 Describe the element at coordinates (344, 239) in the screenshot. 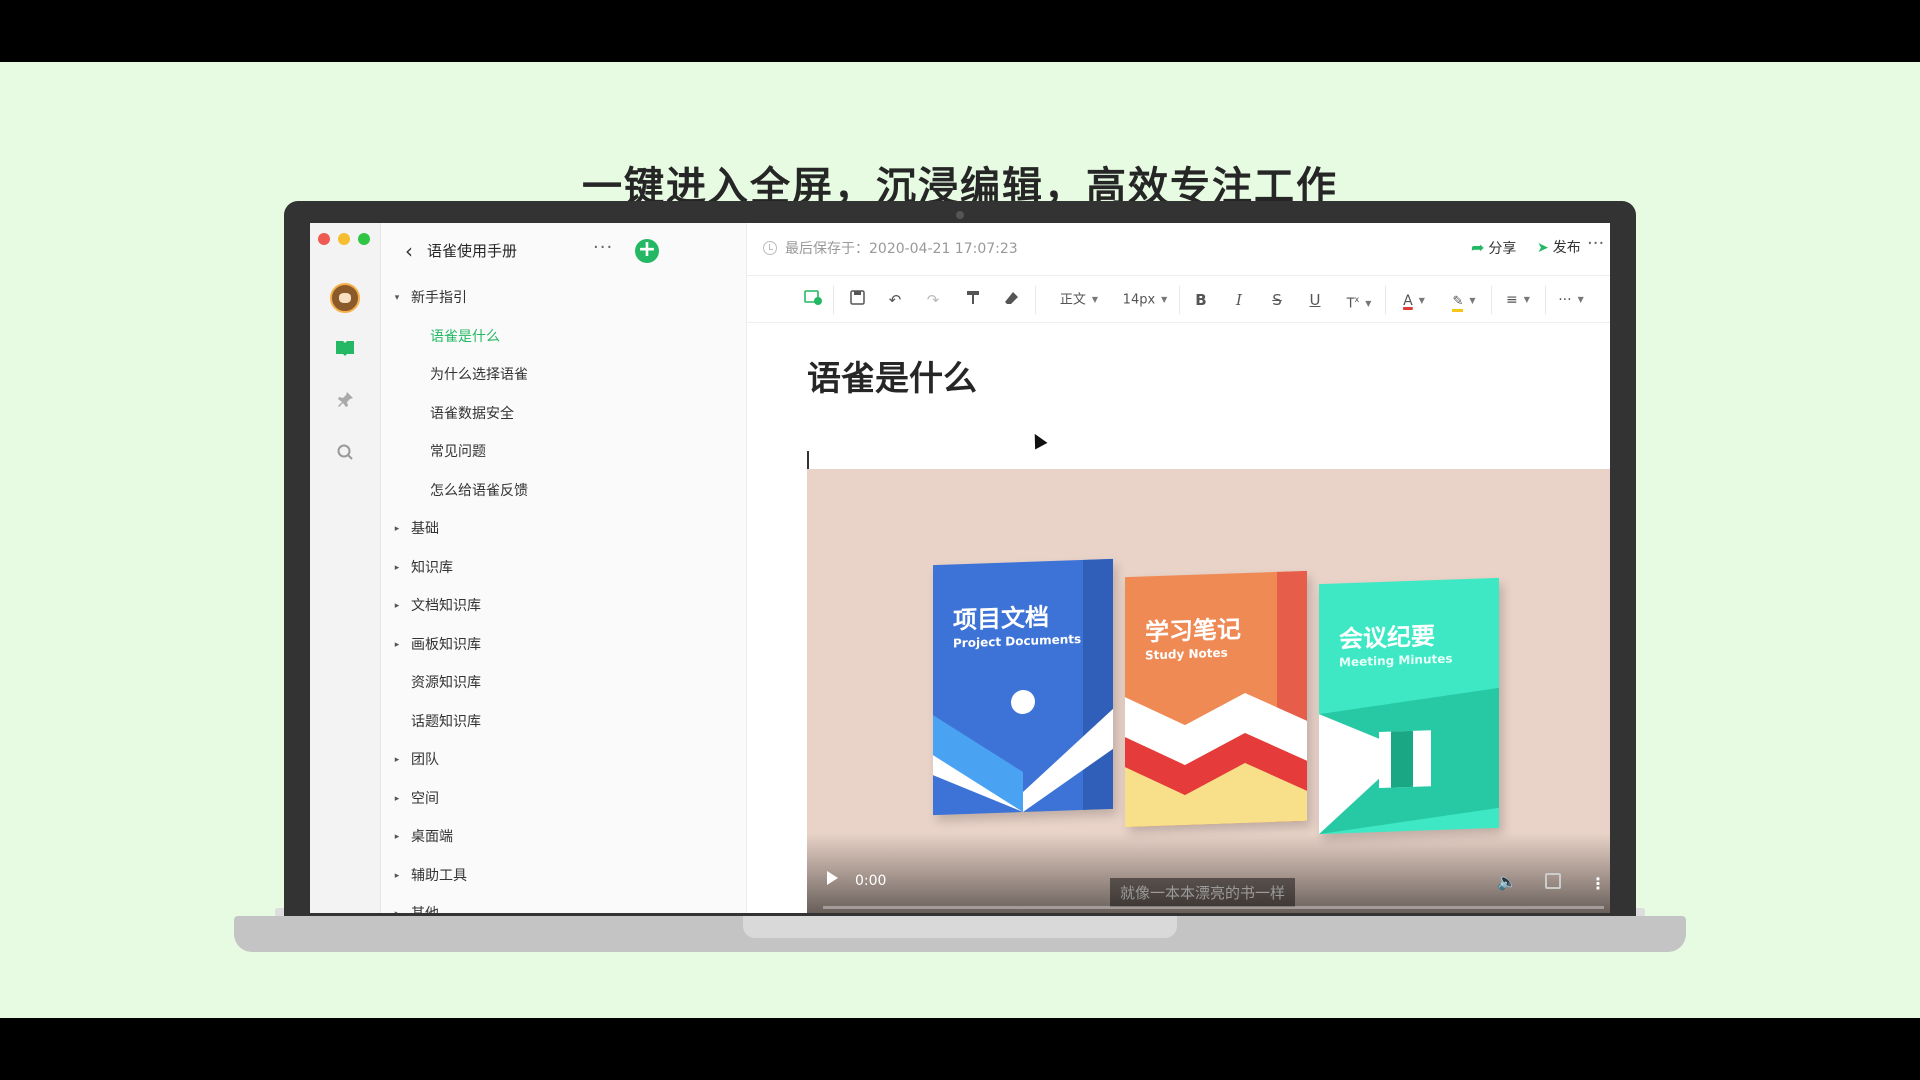

I see `minimize-window-button` at that location.